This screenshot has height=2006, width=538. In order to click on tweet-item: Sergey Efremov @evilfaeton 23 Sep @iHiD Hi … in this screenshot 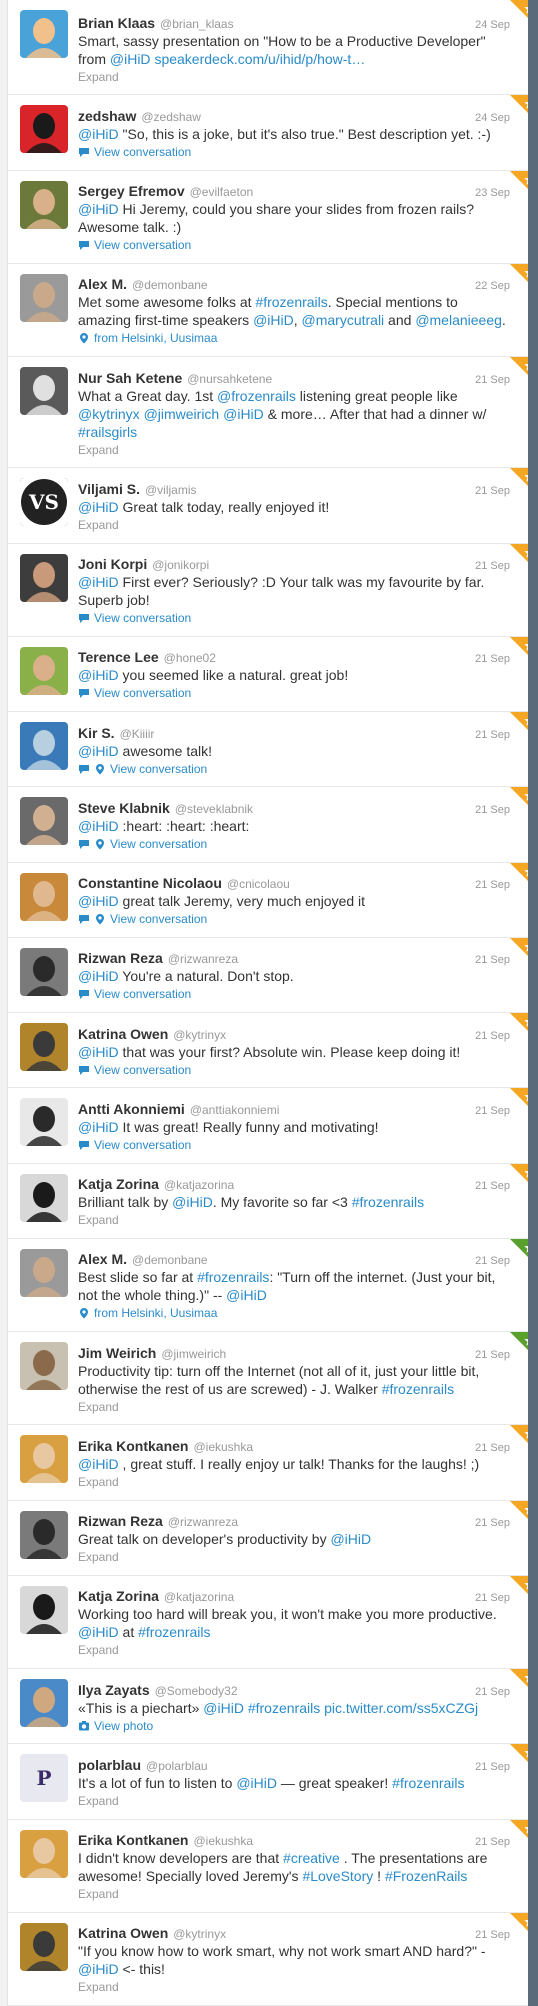, I will do `click(273, 217)`.